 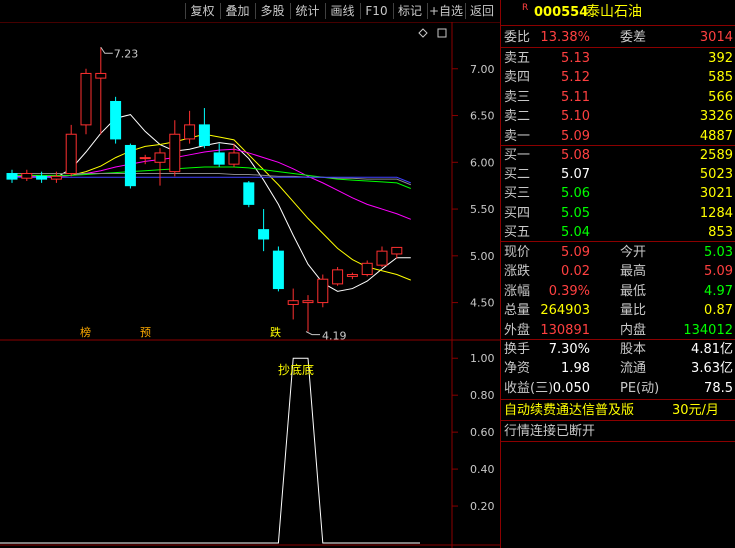 What do you see at coordinates (716, 155) in the screenshot?
I see `bid-volume: 2589` at bounding box center [716, 155].